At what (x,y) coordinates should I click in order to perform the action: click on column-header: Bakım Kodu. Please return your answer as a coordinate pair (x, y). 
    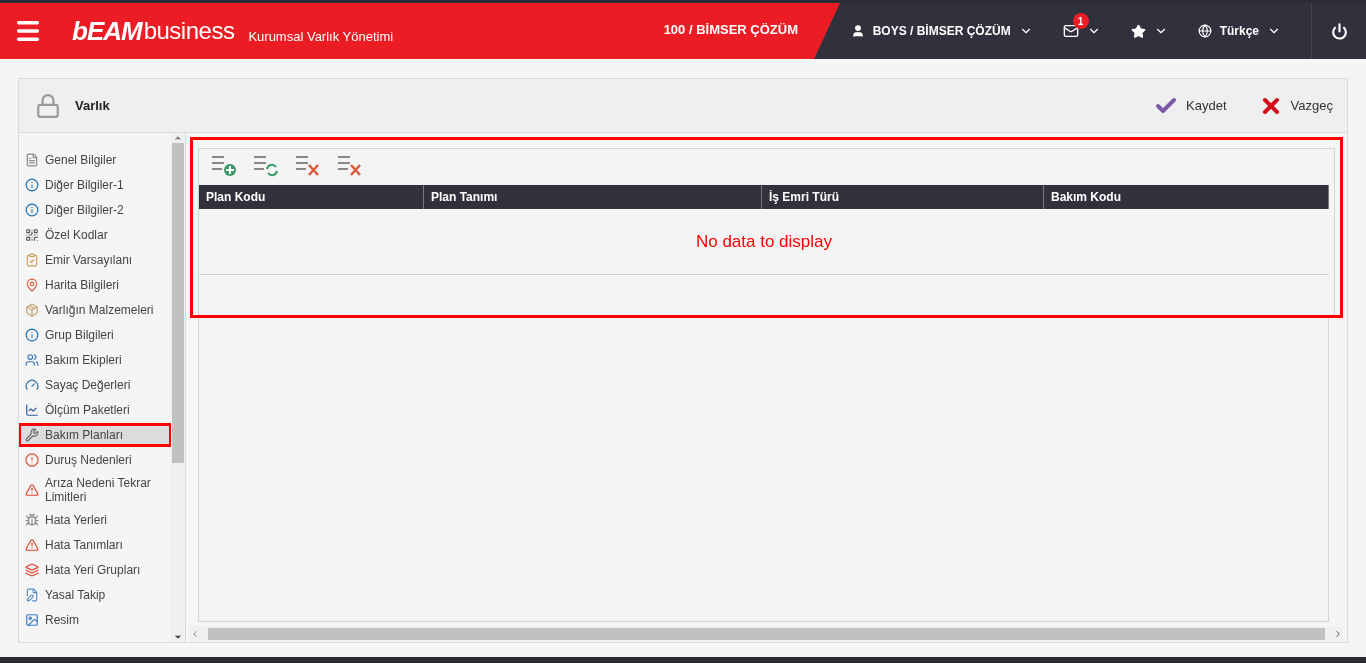
    Looking at the image, I should click on (1186, 197).